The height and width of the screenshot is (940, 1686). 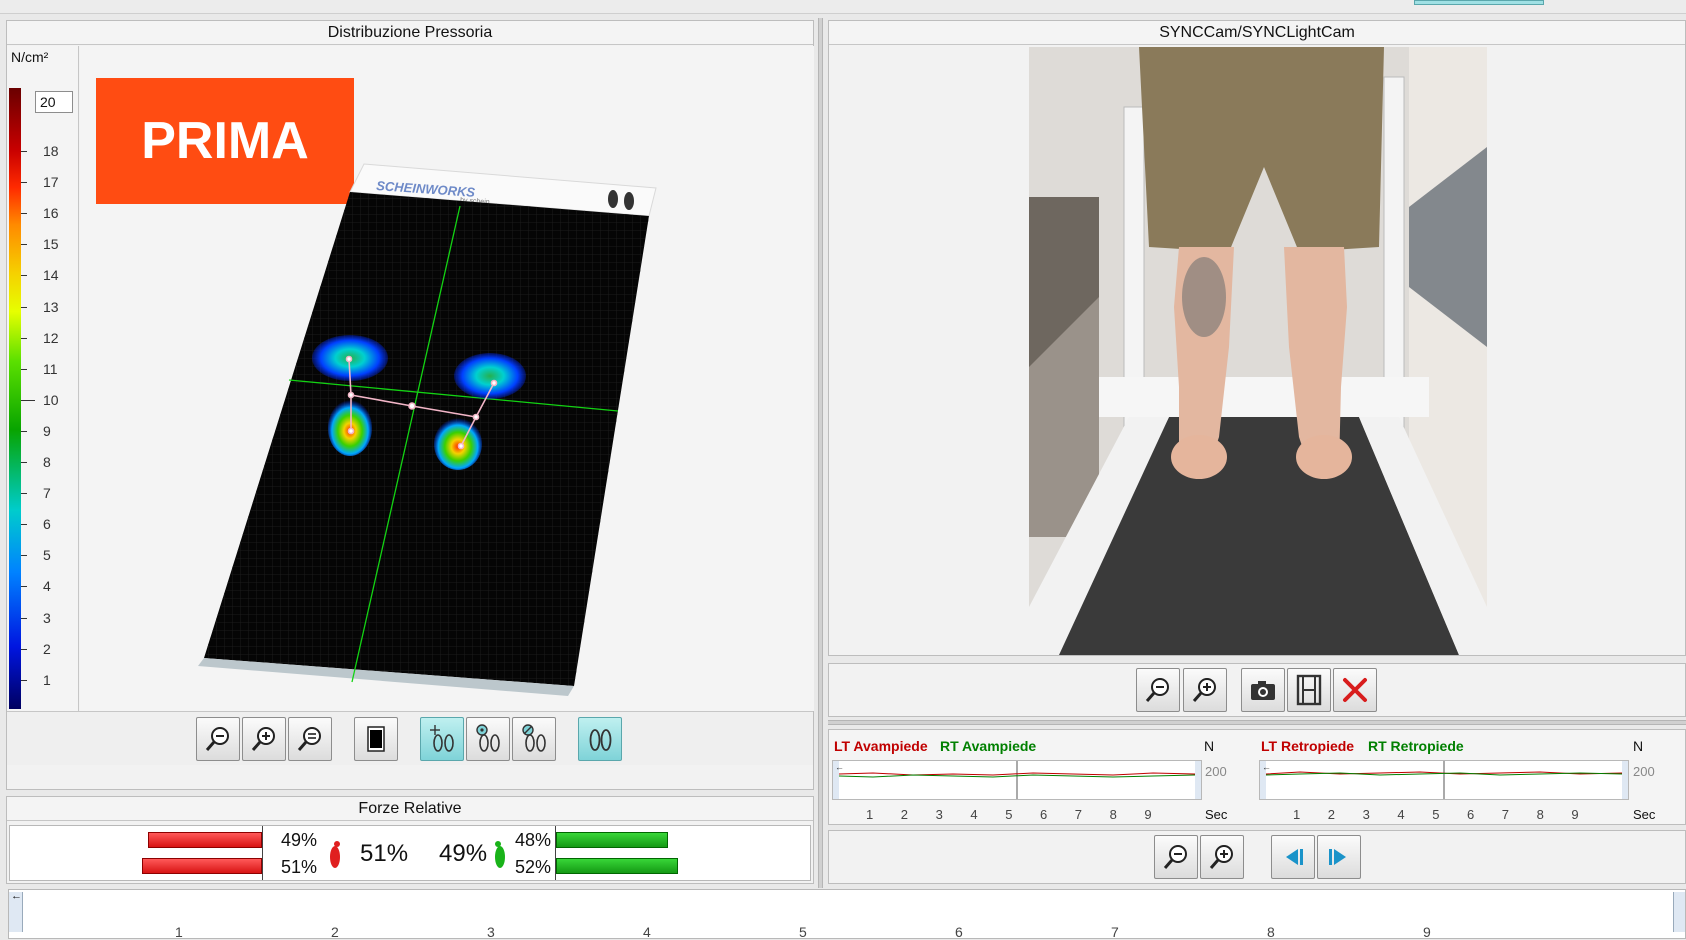 I want to click on delete-x-icon, so click(x=1355, y=690).